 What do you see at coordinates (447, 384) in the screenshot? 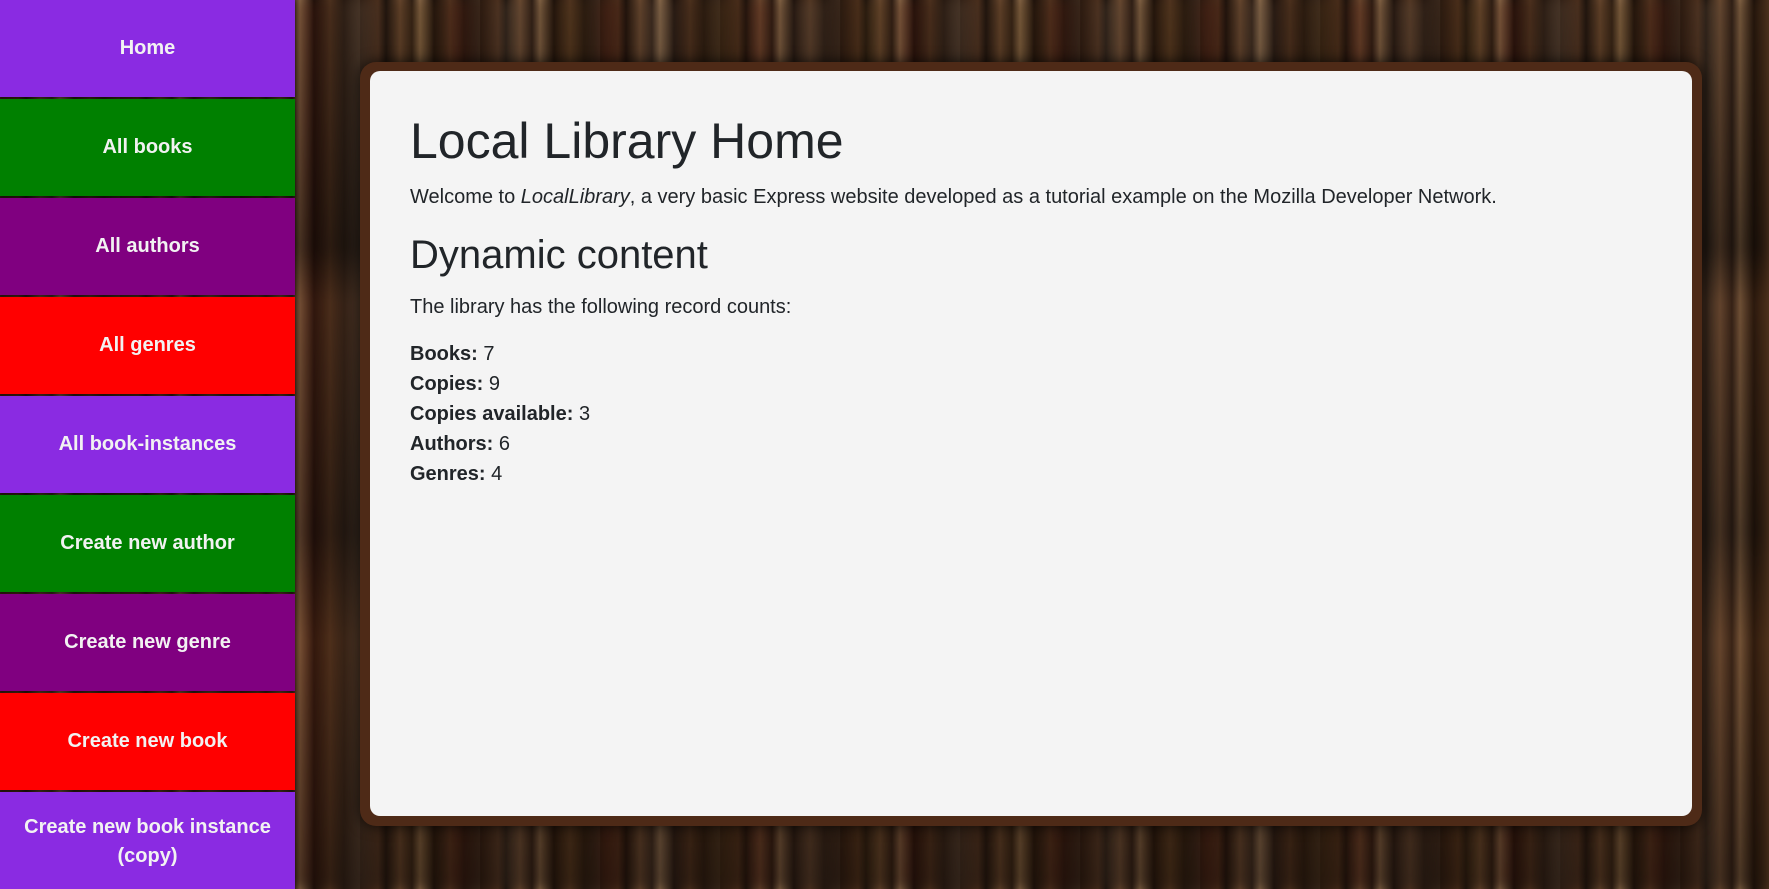
I see `count-label: Copies:` at bounding box center [447, 384].